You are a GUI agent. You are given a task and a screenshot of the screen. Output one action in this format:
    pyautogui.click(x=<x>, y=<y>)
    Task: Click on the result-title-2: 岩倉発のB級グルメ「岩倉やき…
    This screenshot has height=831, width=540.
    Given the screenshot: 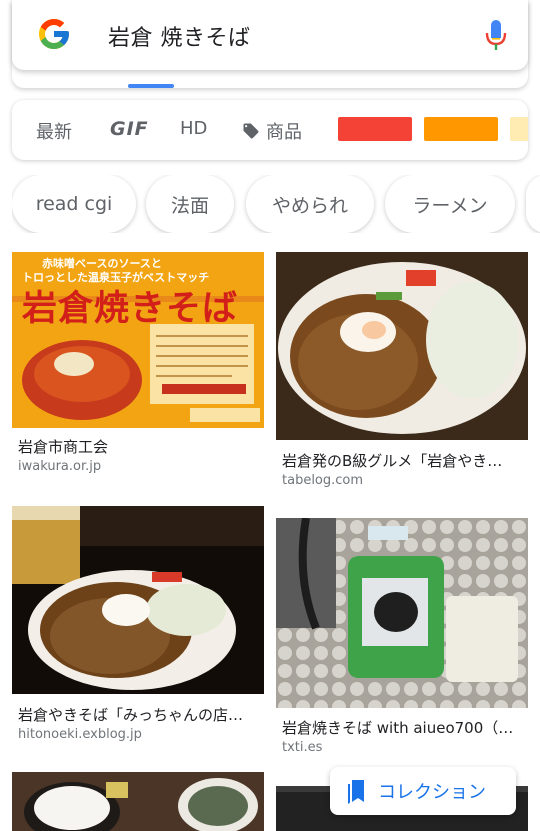 What is the action you would take?
    pyautogui.click(x=401, y=460)
    